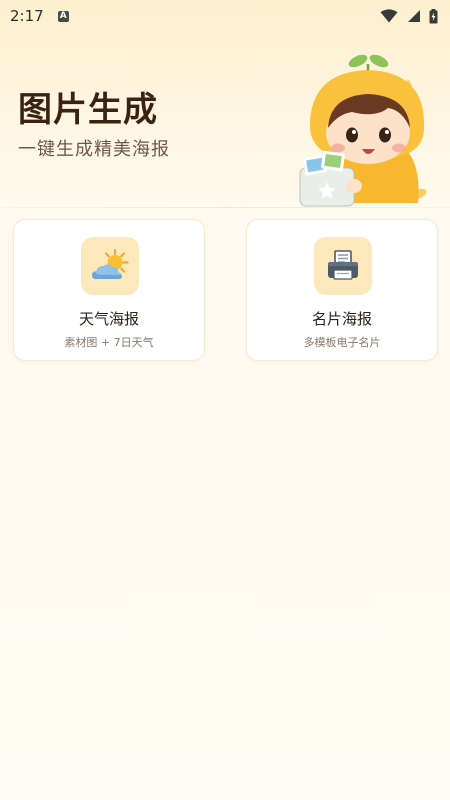 This screenshot has height=800, width=450. I want to click on status-bar: 2:17 A, so click(225, 16).